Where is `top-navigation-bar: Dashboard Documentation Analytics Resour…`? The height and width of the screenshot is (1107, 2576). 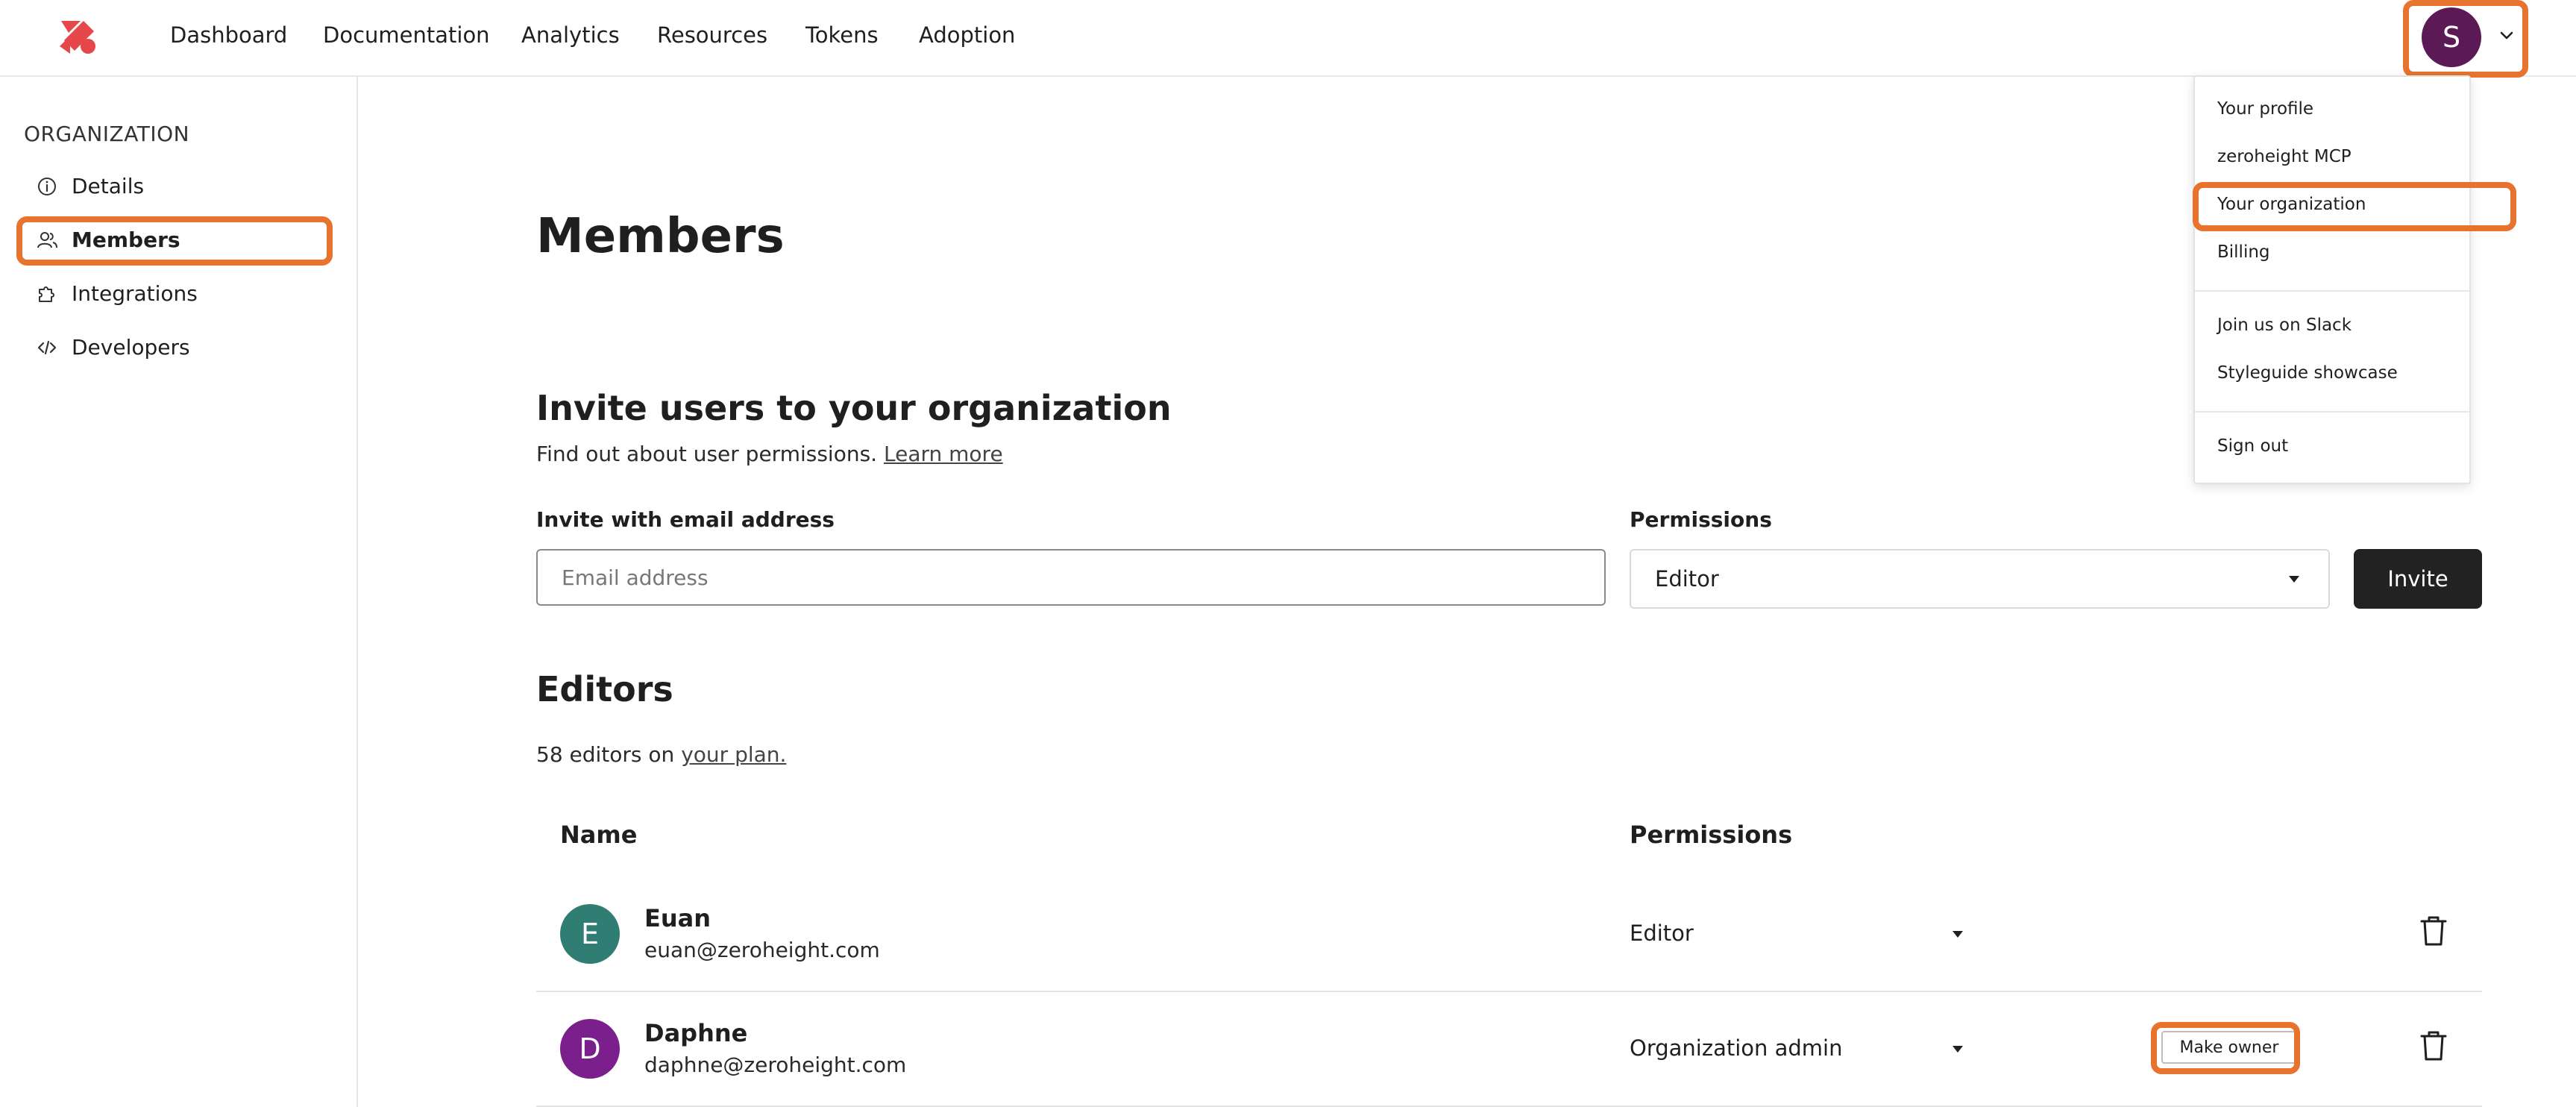
top-navigation-bar: Dashboard Documentation Analytics Resour… is located at coordinates (1288, 38).